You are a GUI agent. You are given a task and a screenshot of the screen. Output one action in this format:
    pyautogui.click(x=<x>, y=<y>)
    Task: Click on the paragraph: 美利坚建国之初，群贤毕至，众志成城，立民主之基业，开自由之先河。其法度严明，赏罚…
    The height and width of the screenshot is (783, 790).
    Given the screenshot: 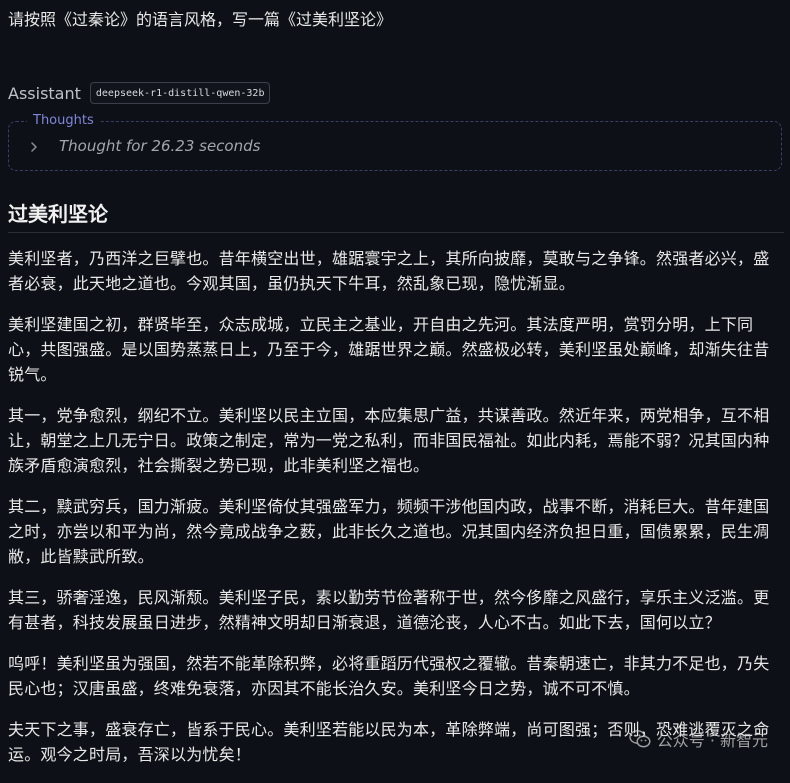 What is the action you would take?
    pyautogui.click(x=389, y=349)
    